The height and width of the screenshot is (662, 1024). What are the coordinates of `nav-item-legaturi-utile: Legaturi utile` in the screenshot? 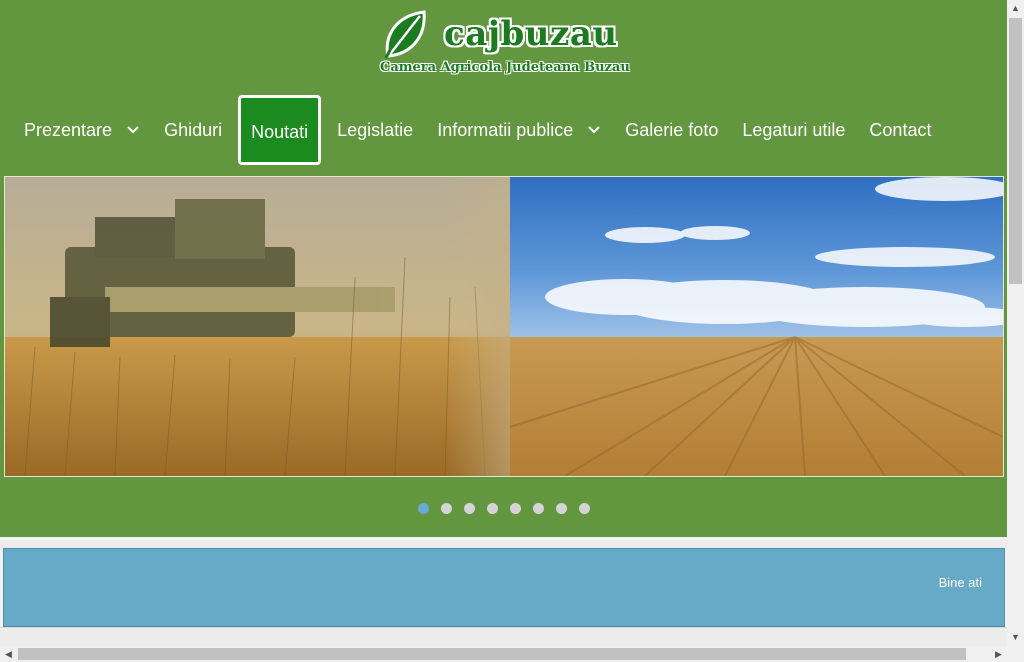 It's located at (793, 130).